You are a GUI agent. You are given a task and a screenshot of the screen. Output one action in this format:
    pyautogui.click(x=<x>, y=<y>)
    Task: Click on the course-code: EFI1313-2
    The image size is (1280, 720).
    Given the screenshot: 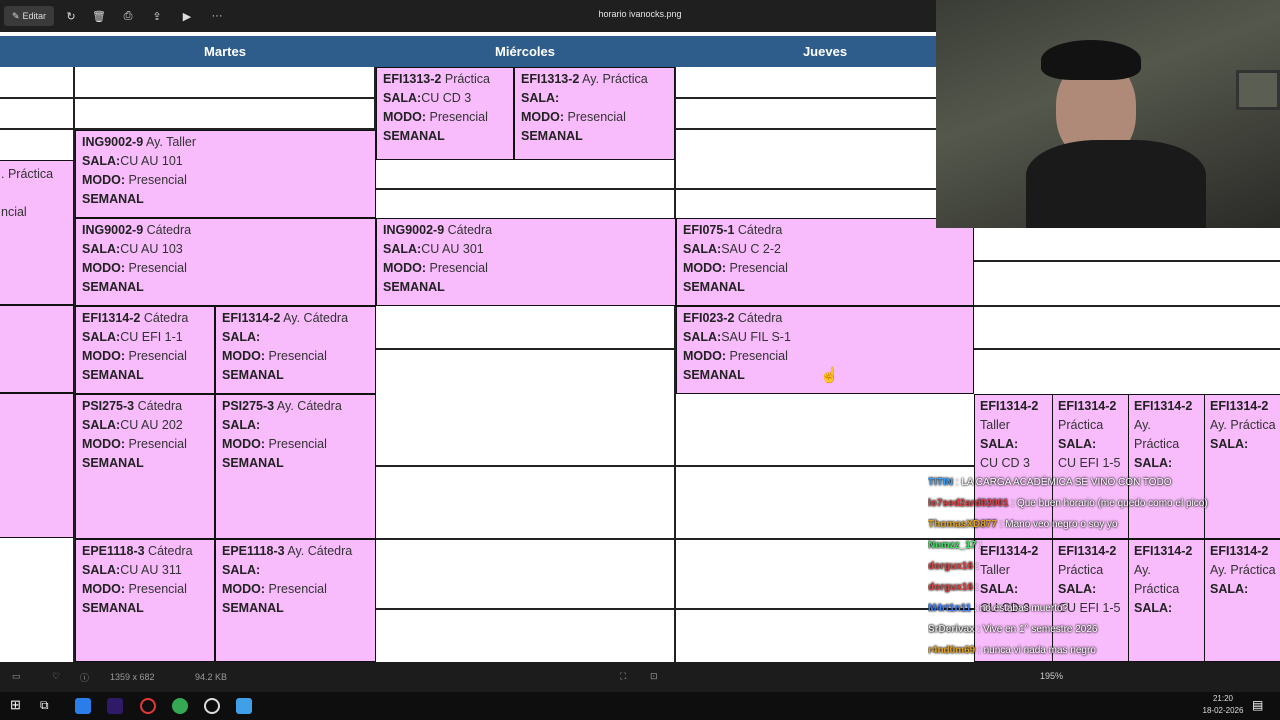 What is the action you would take?
    pyautogui.click(x=550, y=79)
    